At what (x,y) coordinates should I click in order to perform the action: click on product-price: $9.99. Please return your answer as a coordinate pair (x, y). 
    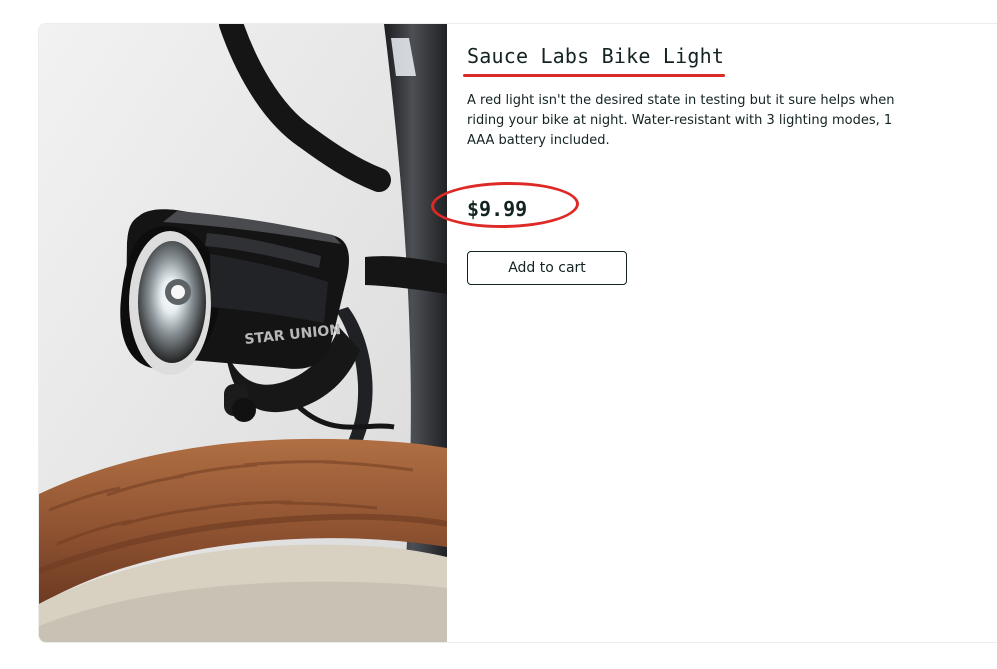
    Looking at the image, I should click on (497, 209).